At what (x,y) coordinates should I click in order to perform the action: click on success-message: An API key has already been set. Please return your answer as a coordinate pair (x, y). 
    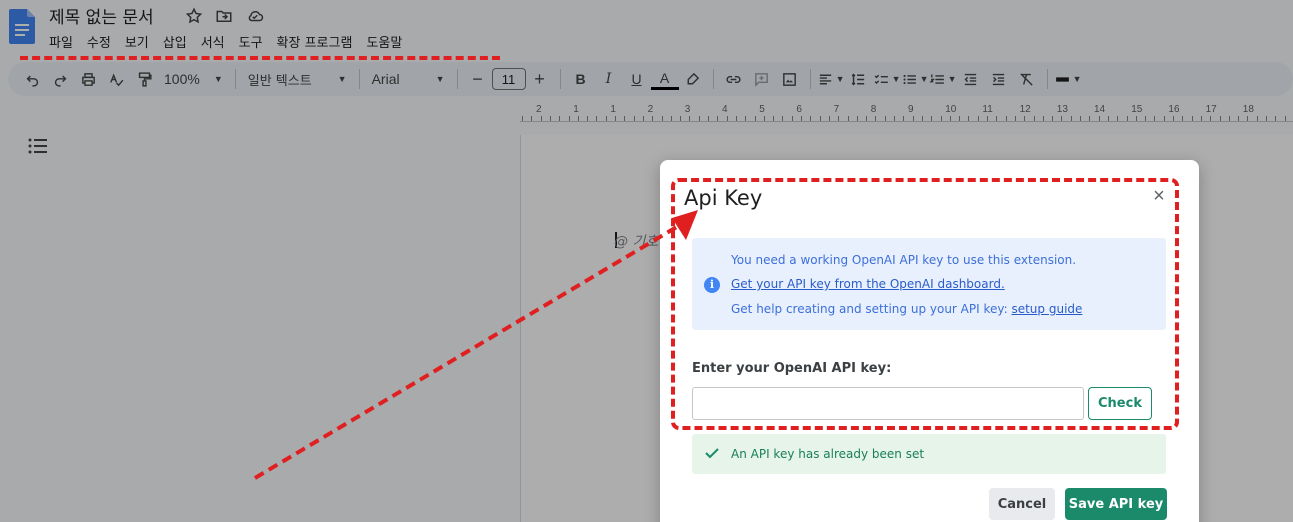
    Looking at the image, I should click on (828, 454).